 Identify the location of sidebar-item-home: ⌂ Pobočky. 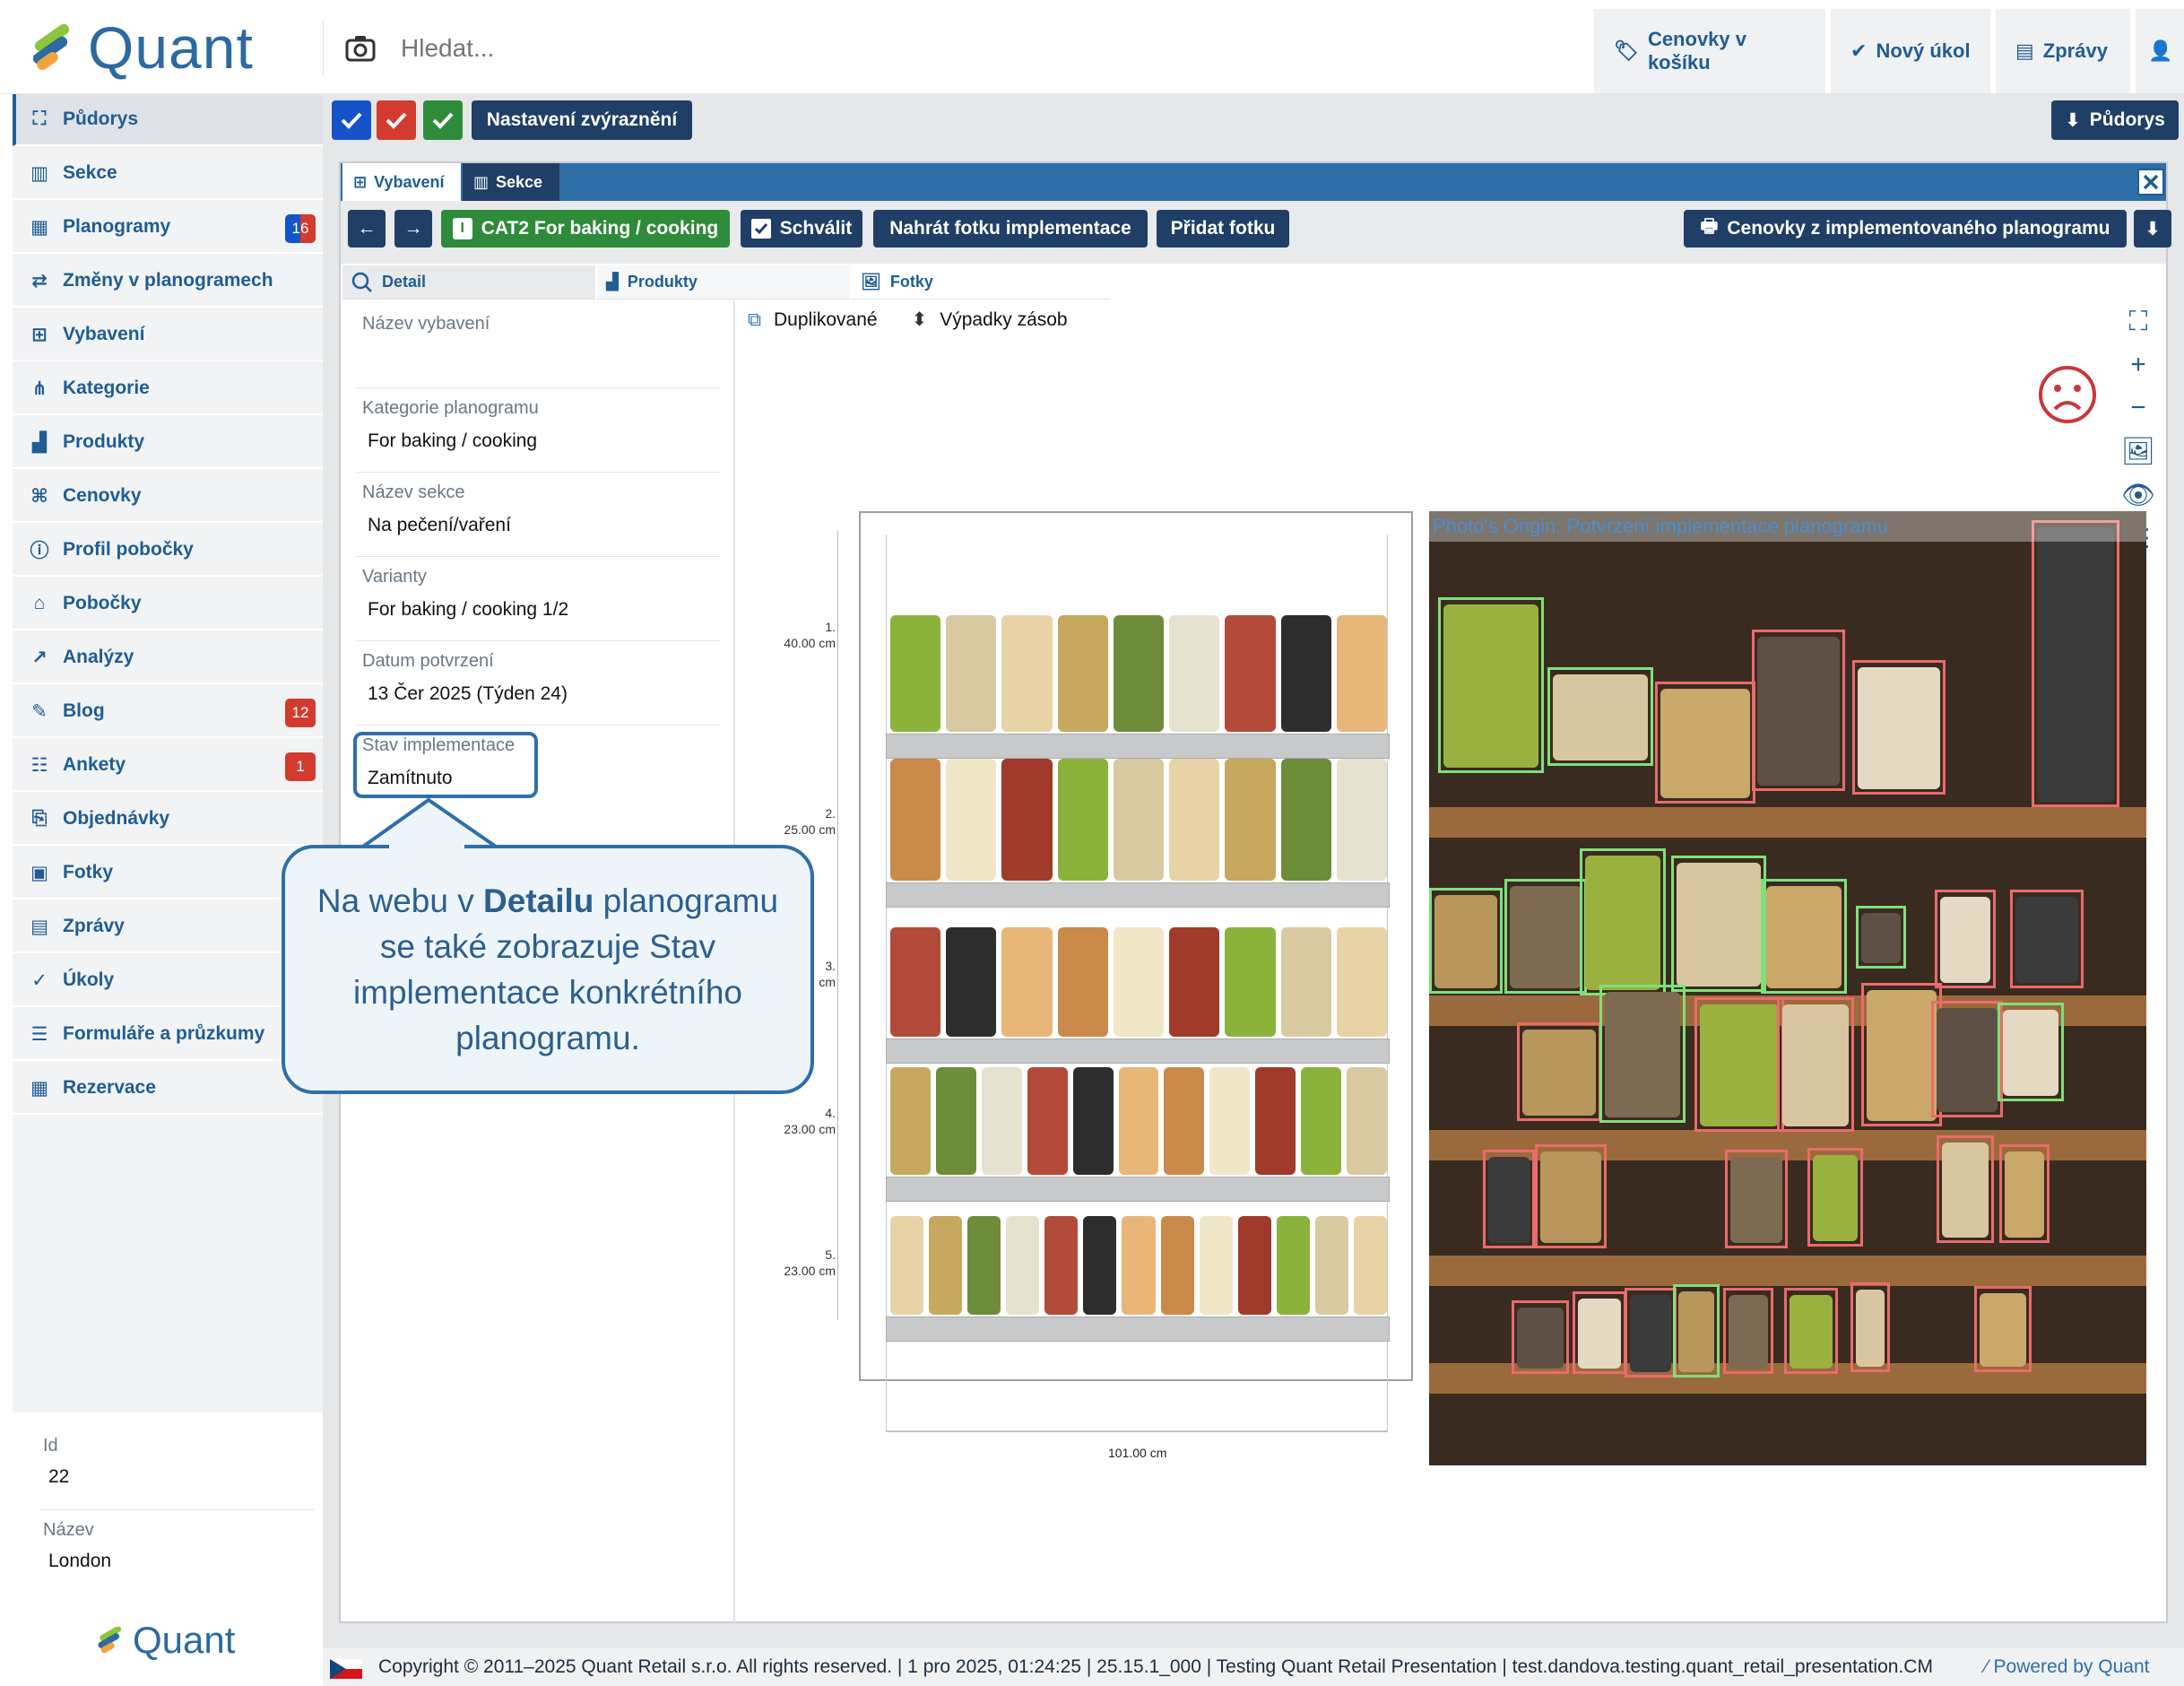
(168, 604).